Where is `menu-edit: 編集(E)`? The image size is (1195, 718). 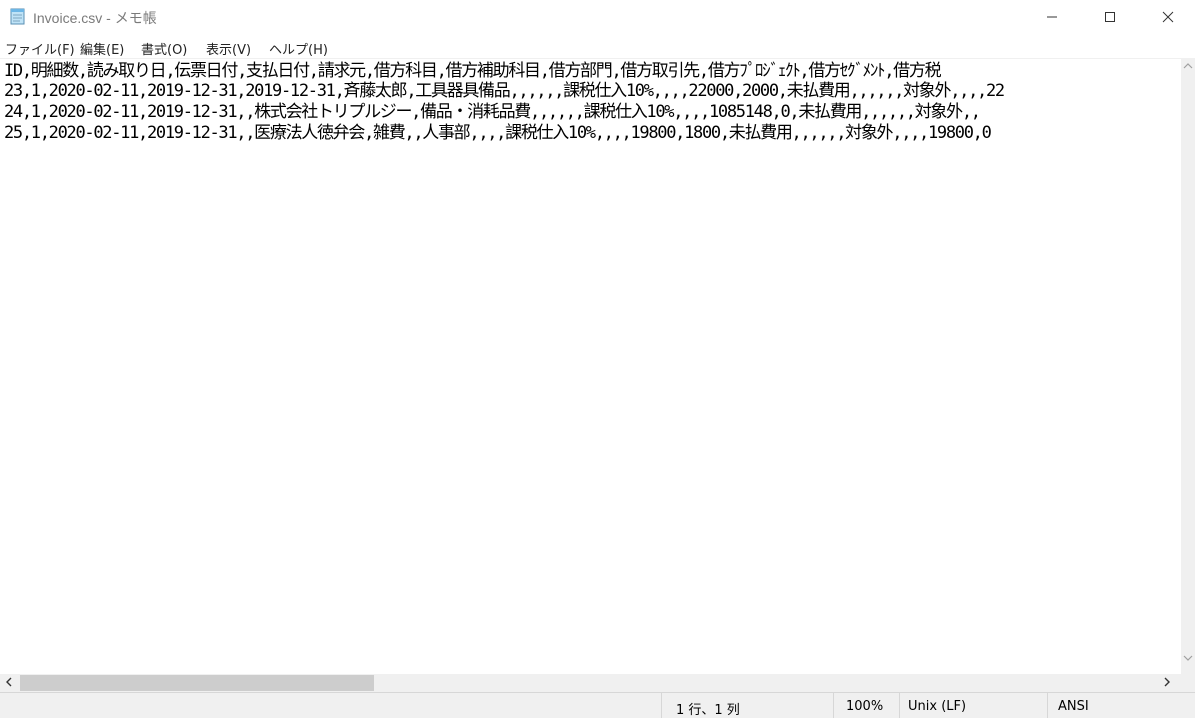
menu-edit: 編集(E) is located at coordinates (102, 48).